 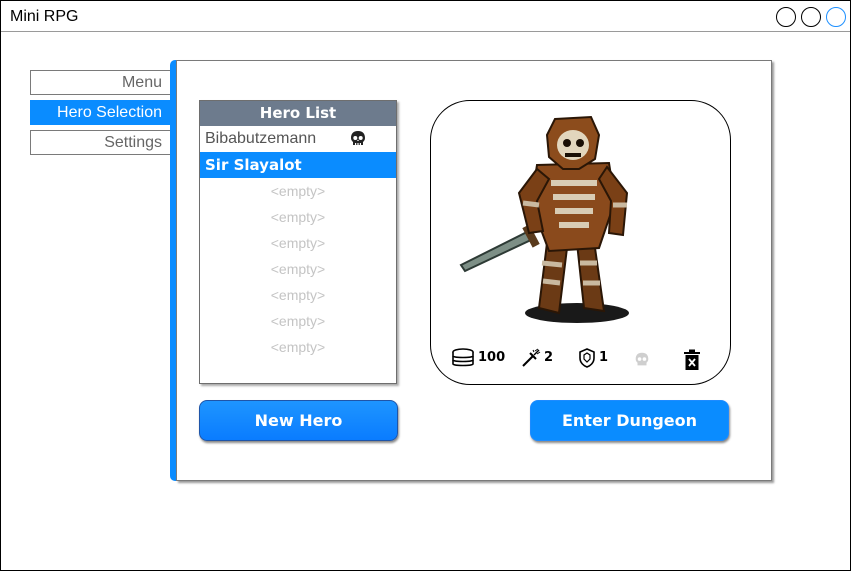 What do you see at coordinates (298, 165) in the screenshot?
I see `hero-list-item-selected: Sir Slayalot` at bounding box center [298, 165].